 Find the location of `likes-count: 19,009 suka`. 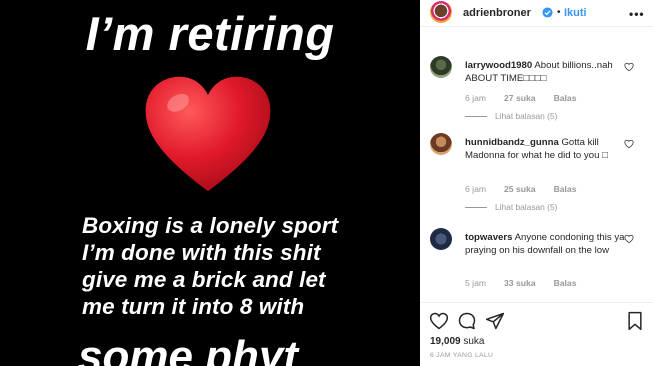

likes-count: 19,009 suka is located at coordinates (457, 341).